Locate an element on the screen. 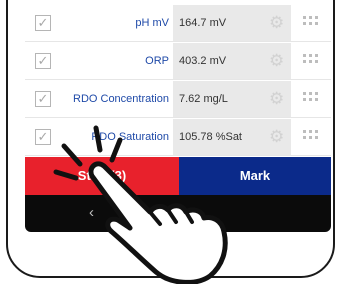 The height and width of the screenshot is (284, 341). value-box: 403.2 mV ⚙ is located at coordinates (232, 61).